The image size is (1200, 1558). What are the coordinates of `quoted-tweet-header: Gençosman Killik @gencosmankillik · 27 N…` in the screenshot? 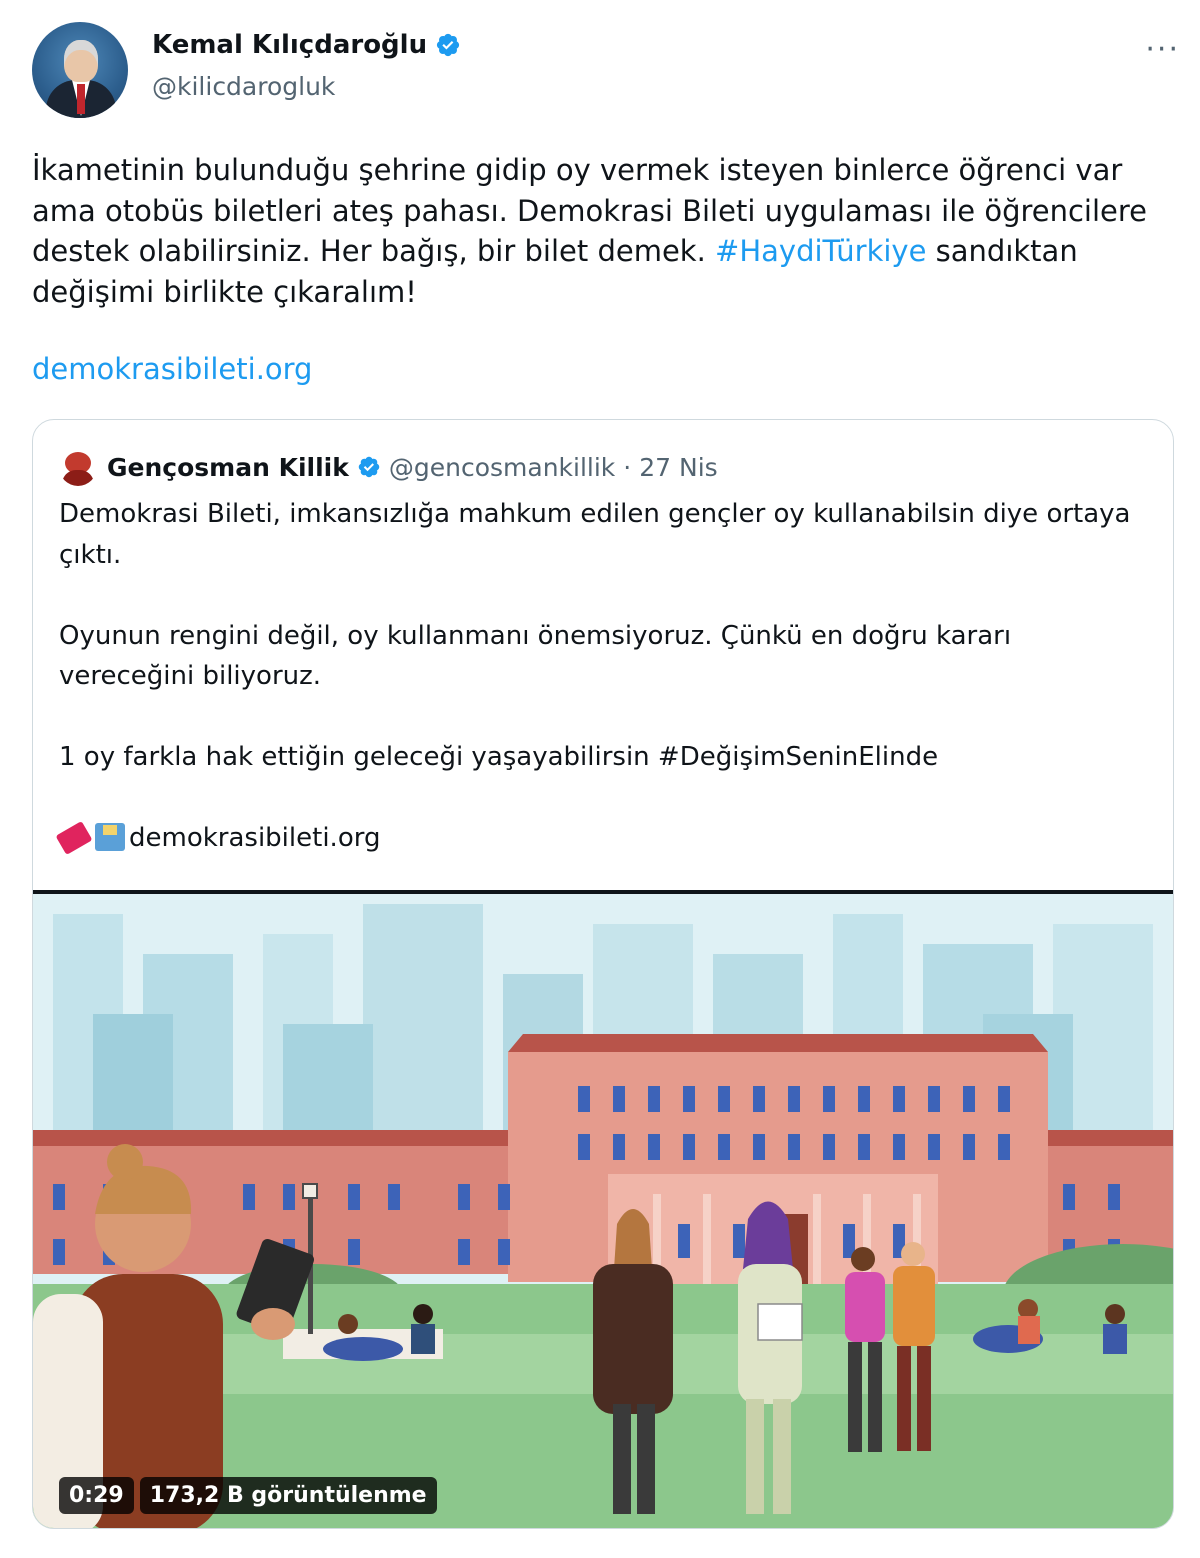 It's located at (388, 467).